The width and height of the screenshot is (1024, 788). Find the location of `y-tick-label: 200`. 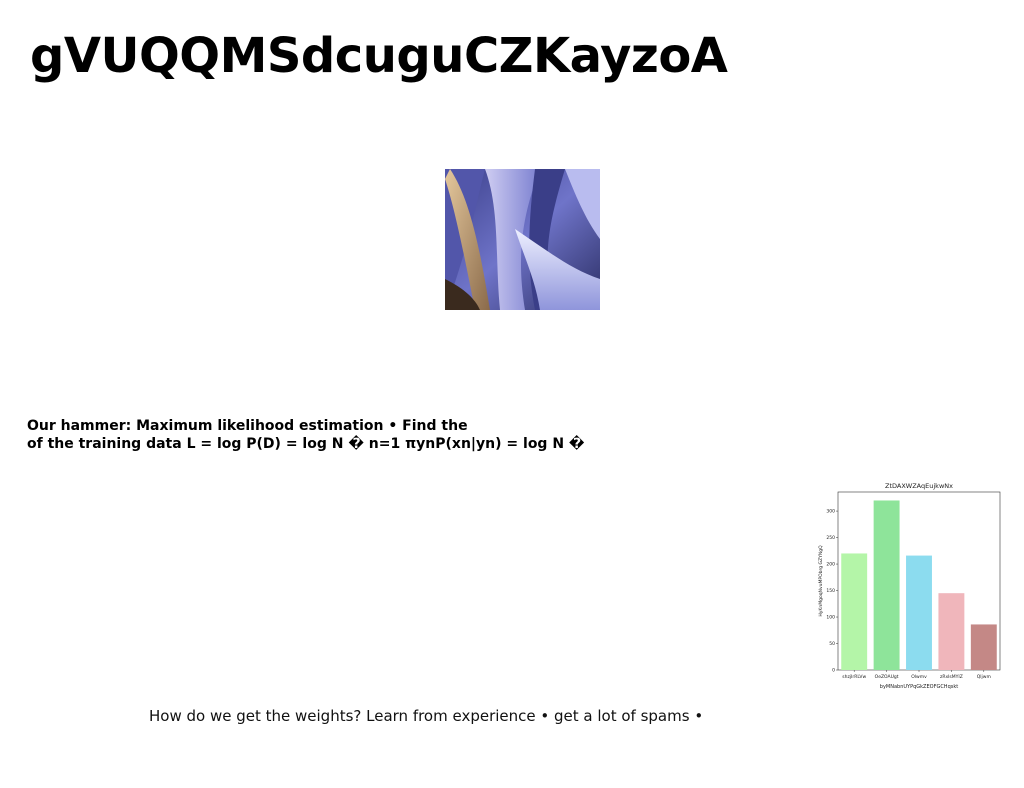

y-tick-label: 200 is located at coordinates (830, 565).